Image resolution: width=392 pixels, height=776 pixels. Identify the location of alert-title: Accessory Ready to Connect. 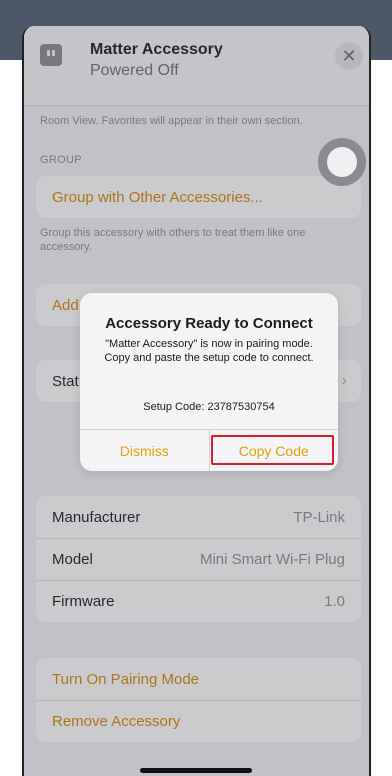
(209, 323).